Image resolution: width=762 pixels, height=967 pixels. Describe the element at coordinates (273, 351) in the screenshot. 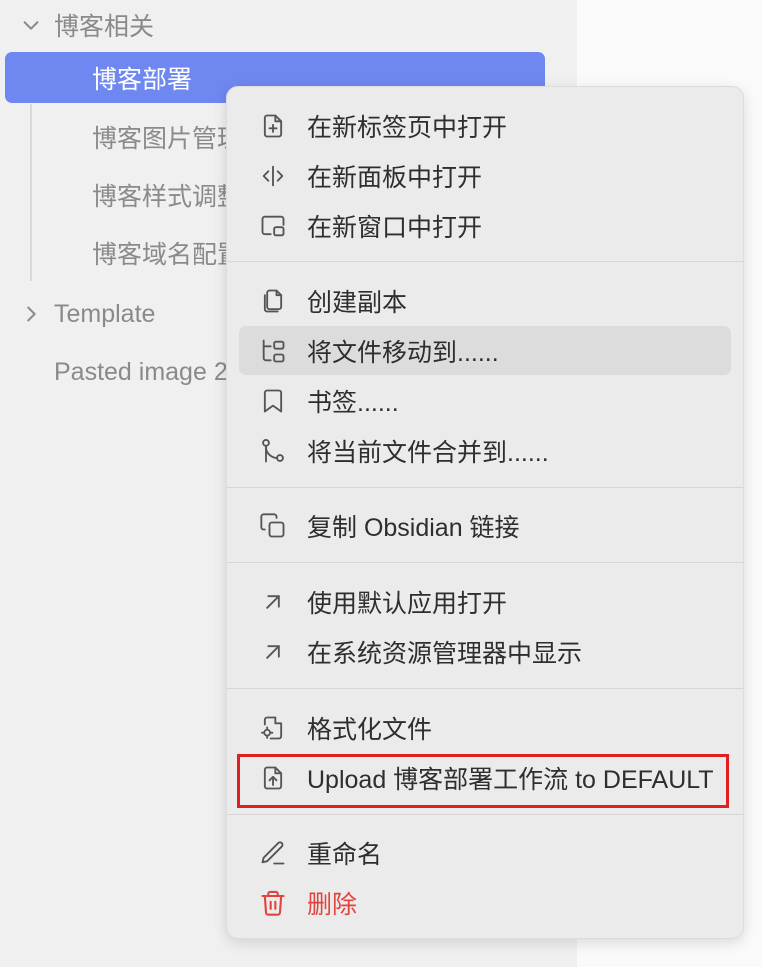

I see `folder-tree-icon` at that location.